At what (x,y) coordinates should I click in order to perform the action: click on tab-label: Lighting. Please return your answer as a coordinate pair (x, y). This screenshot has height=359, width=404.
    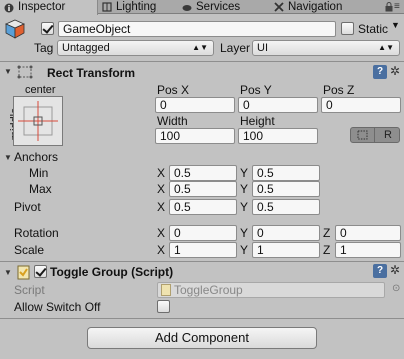
    Looking at the image, I should click on (136, 6).